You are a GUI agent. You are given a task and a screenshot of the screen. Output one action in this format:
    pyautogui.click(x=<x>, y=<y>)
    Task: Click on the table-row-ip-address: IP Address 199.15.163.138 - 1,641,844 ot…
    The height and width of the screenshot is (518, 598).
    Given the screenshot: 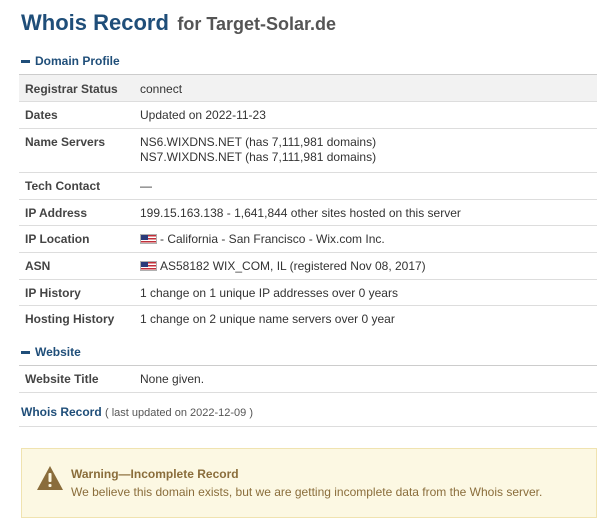 What is the action you would take?
    pyautogui.click(x=308, y=212)
    